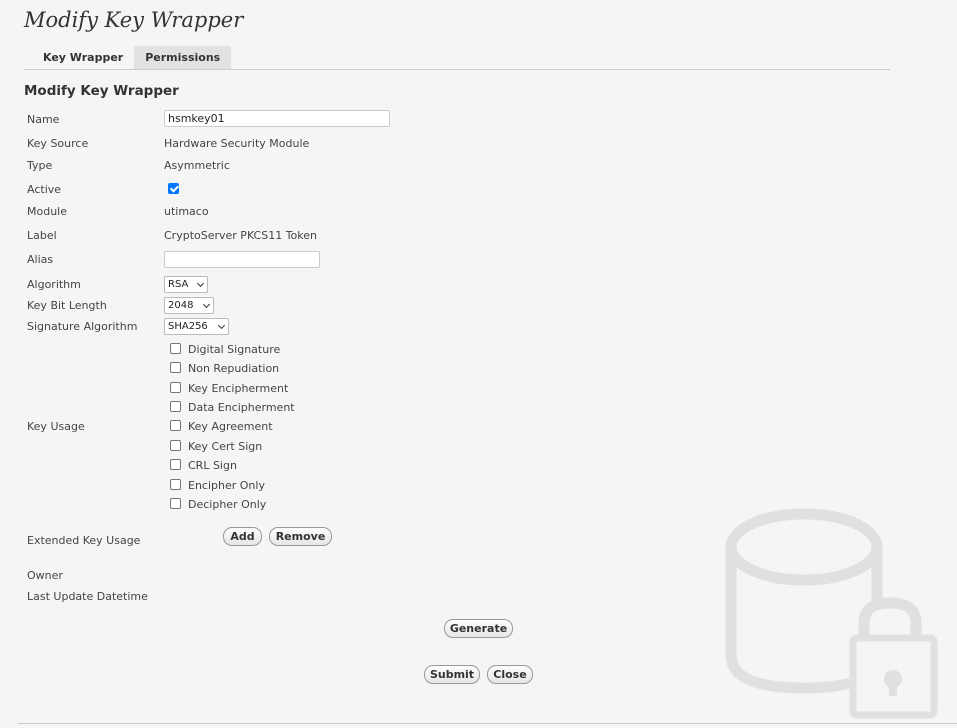 The image size is (957, 728). What do you see at coordinates (175, 503) in the screenshot?
I see `key-usage-checkbox-decipher-only` at bounding box center [175, 503].